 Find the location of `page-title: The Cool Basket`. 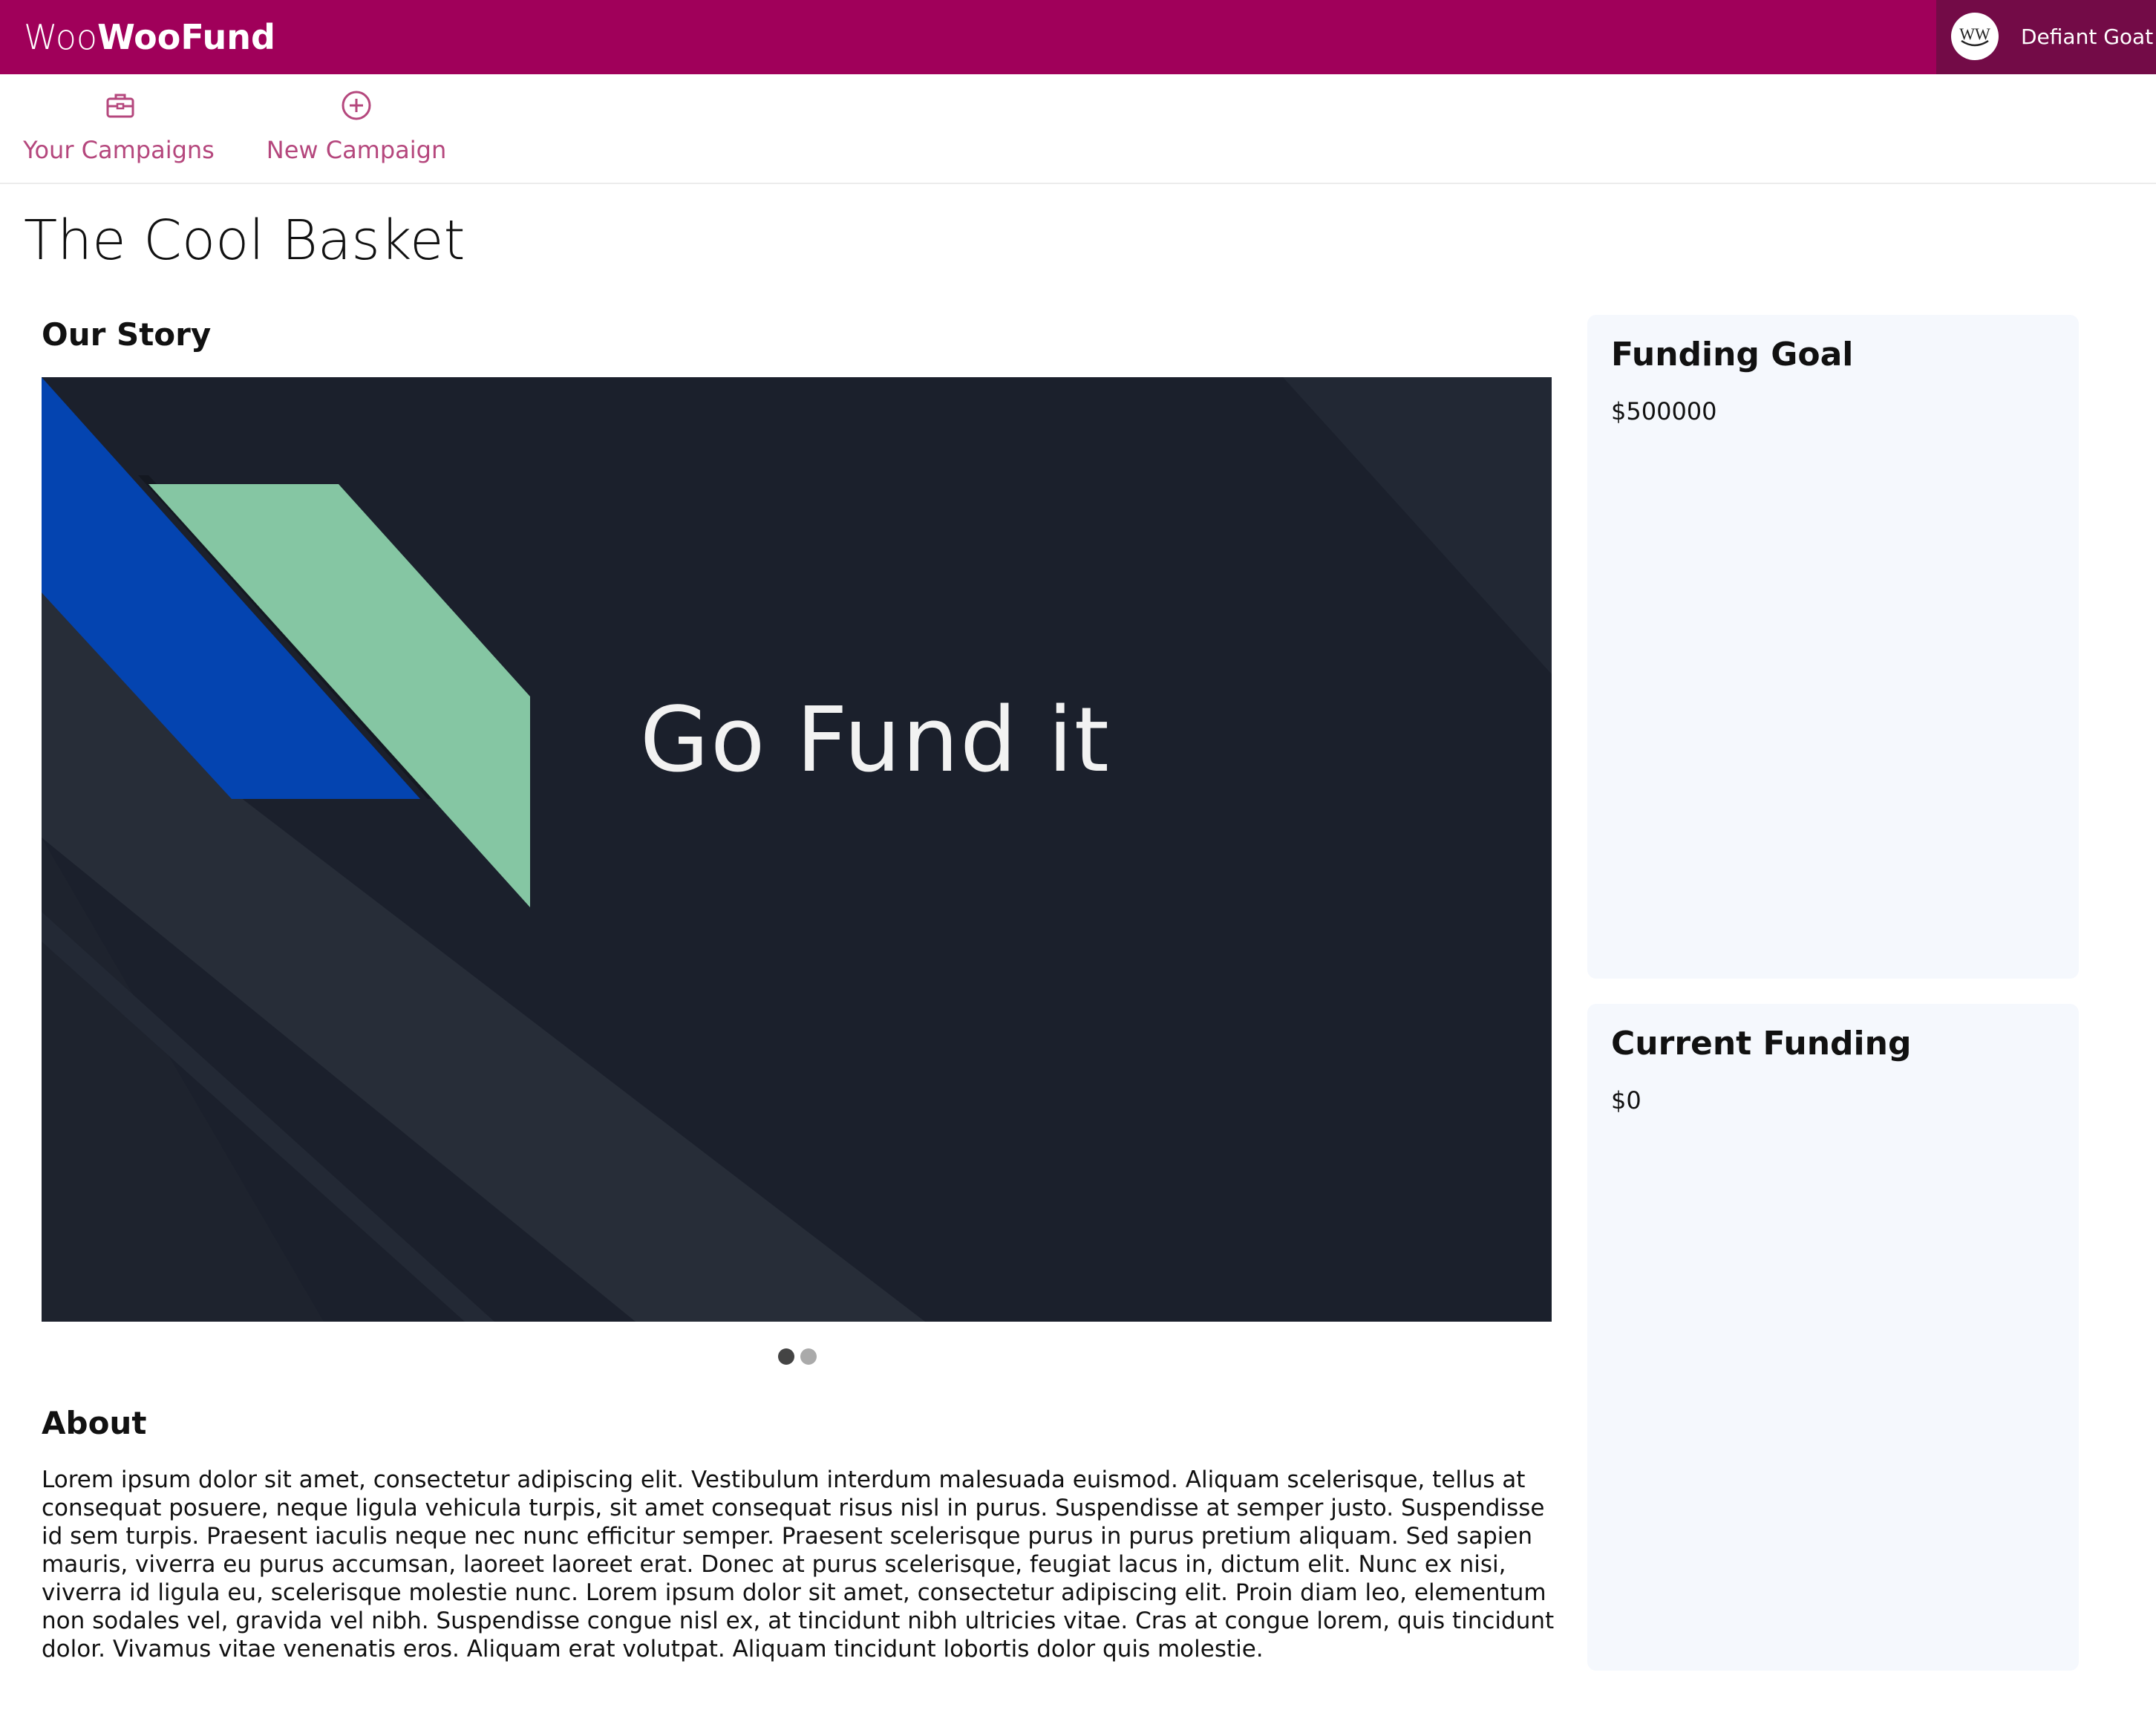

page-title: The Cool Basket is located at coordinates (245, 241).